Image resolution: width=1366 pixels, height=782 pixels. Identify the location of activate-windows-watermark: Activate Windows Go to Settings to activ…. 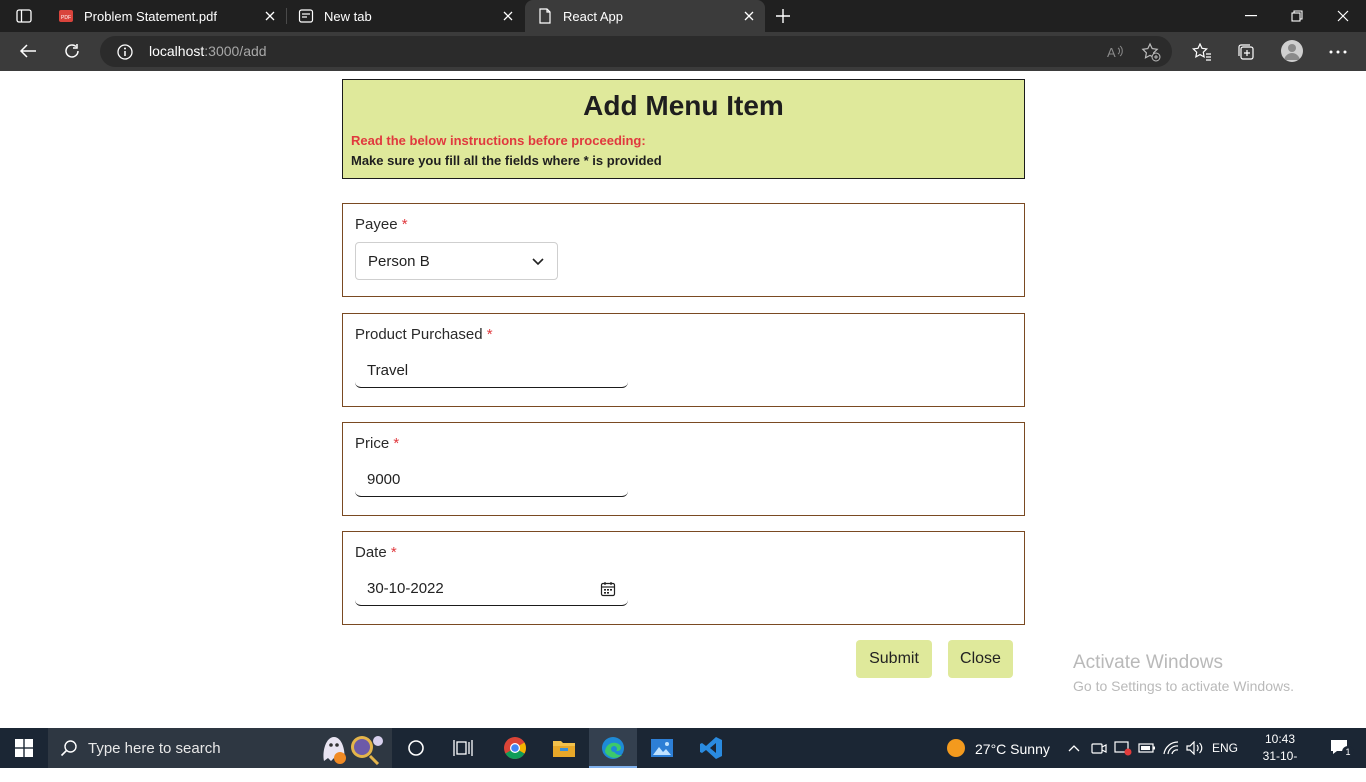
(1183, 673).